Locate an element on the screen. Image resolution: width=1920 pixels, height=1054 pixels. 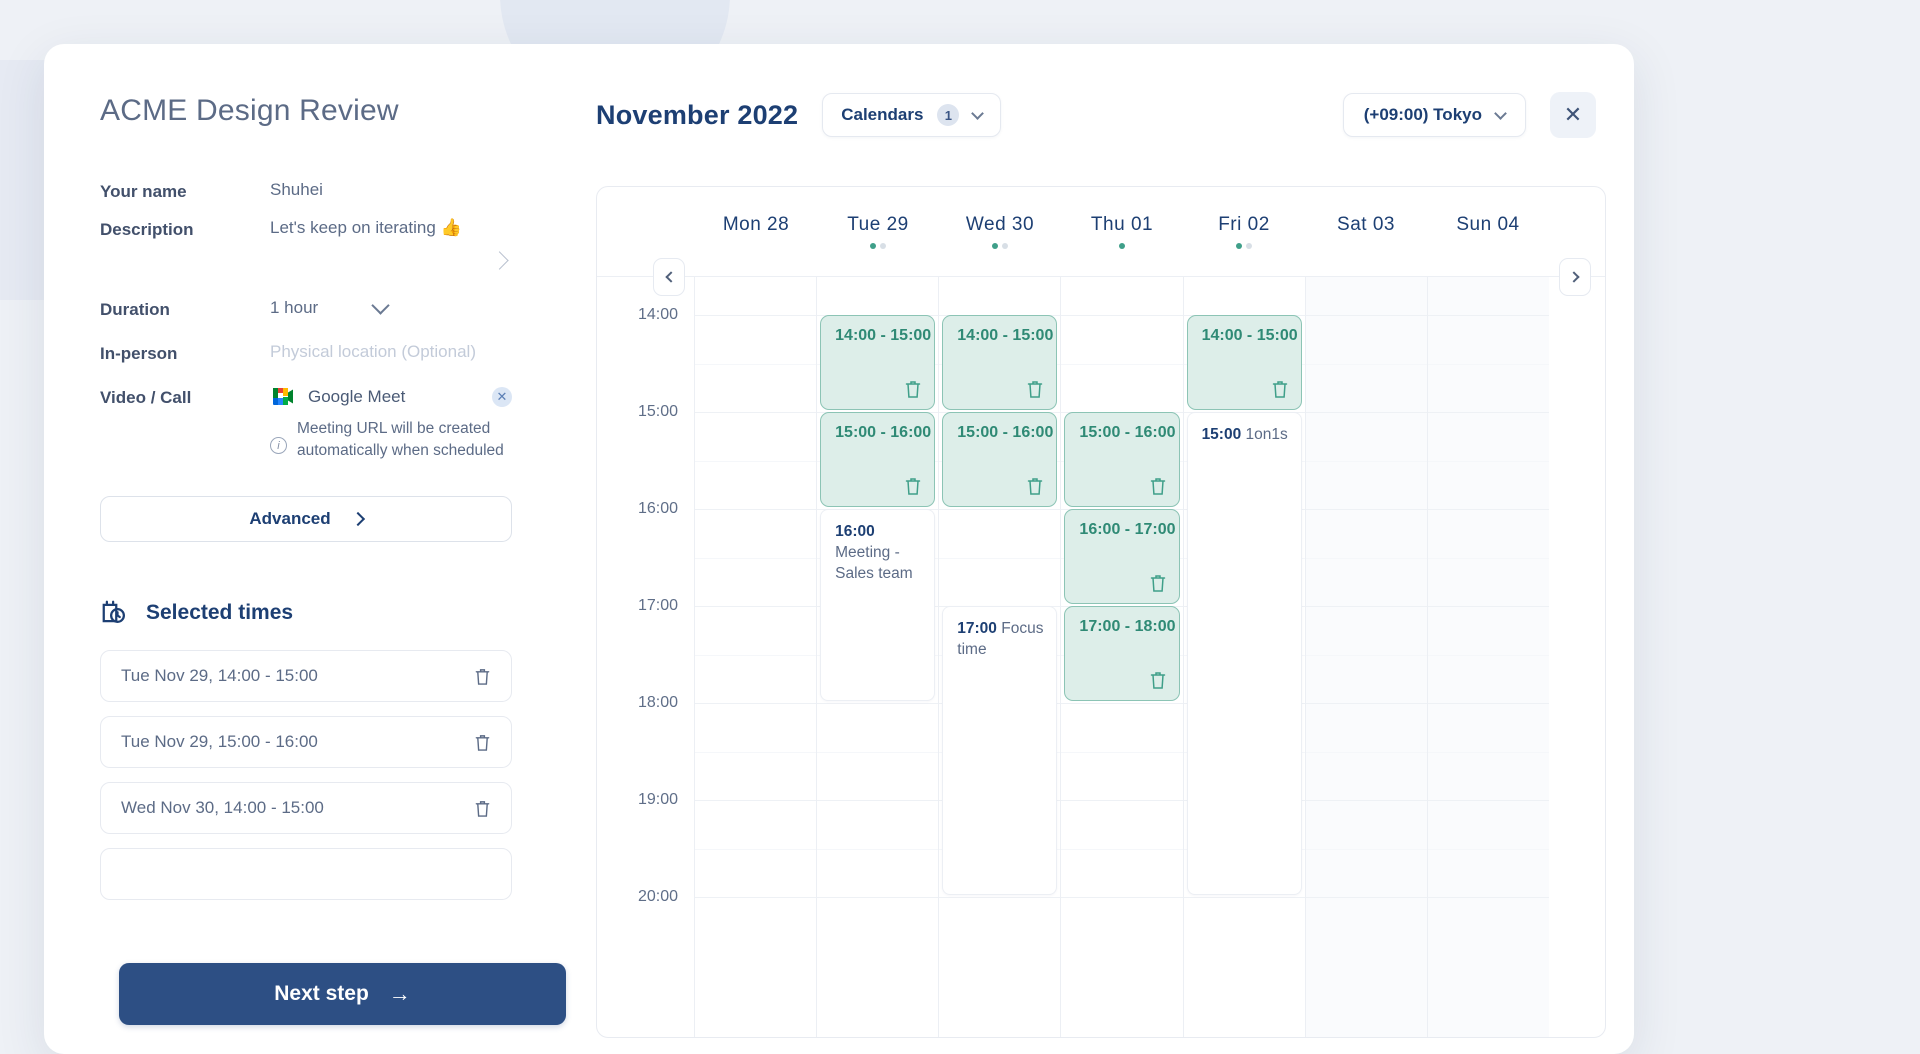
day-column-thu-01: 15:00 - 16:00 16:00 - 17:00 17:00 - 18:00 is located at coordinates (1122, 657).